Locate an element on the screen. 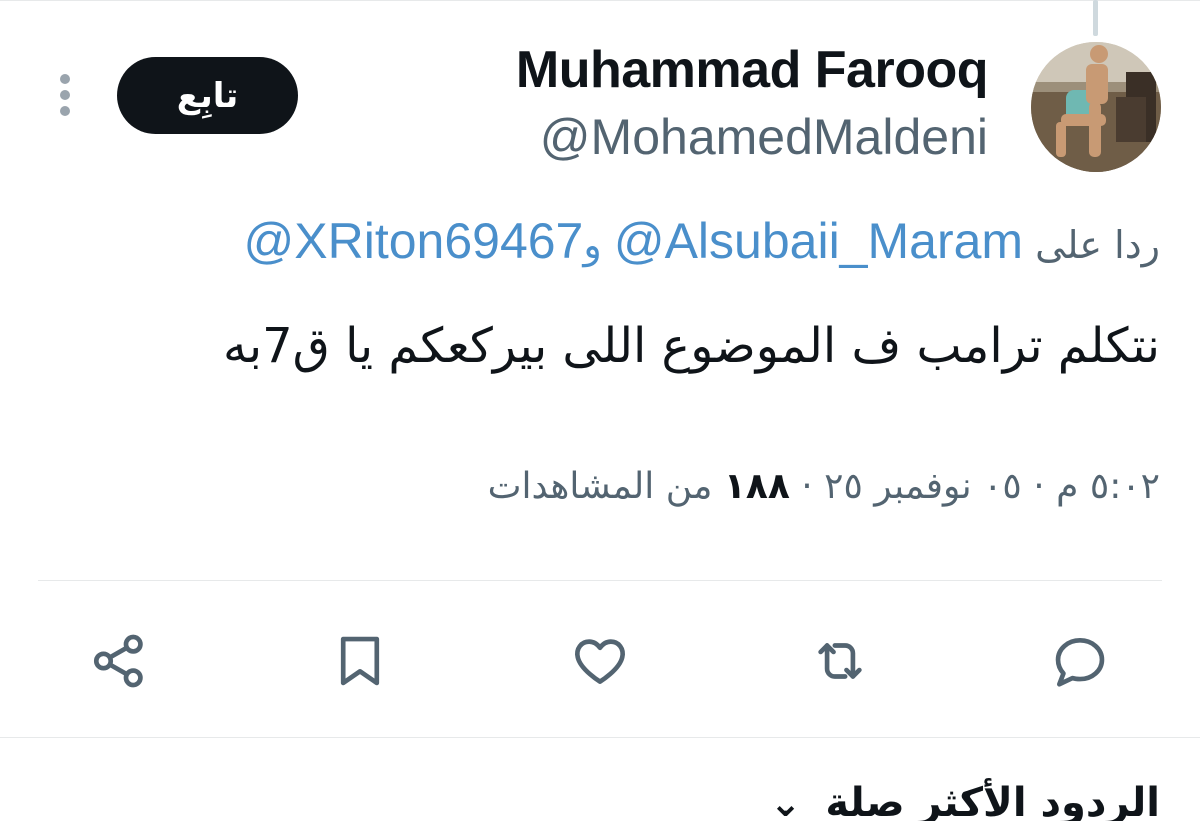 The image size is (1200, 821). more-options-icon is located at coordinates (65, 95).